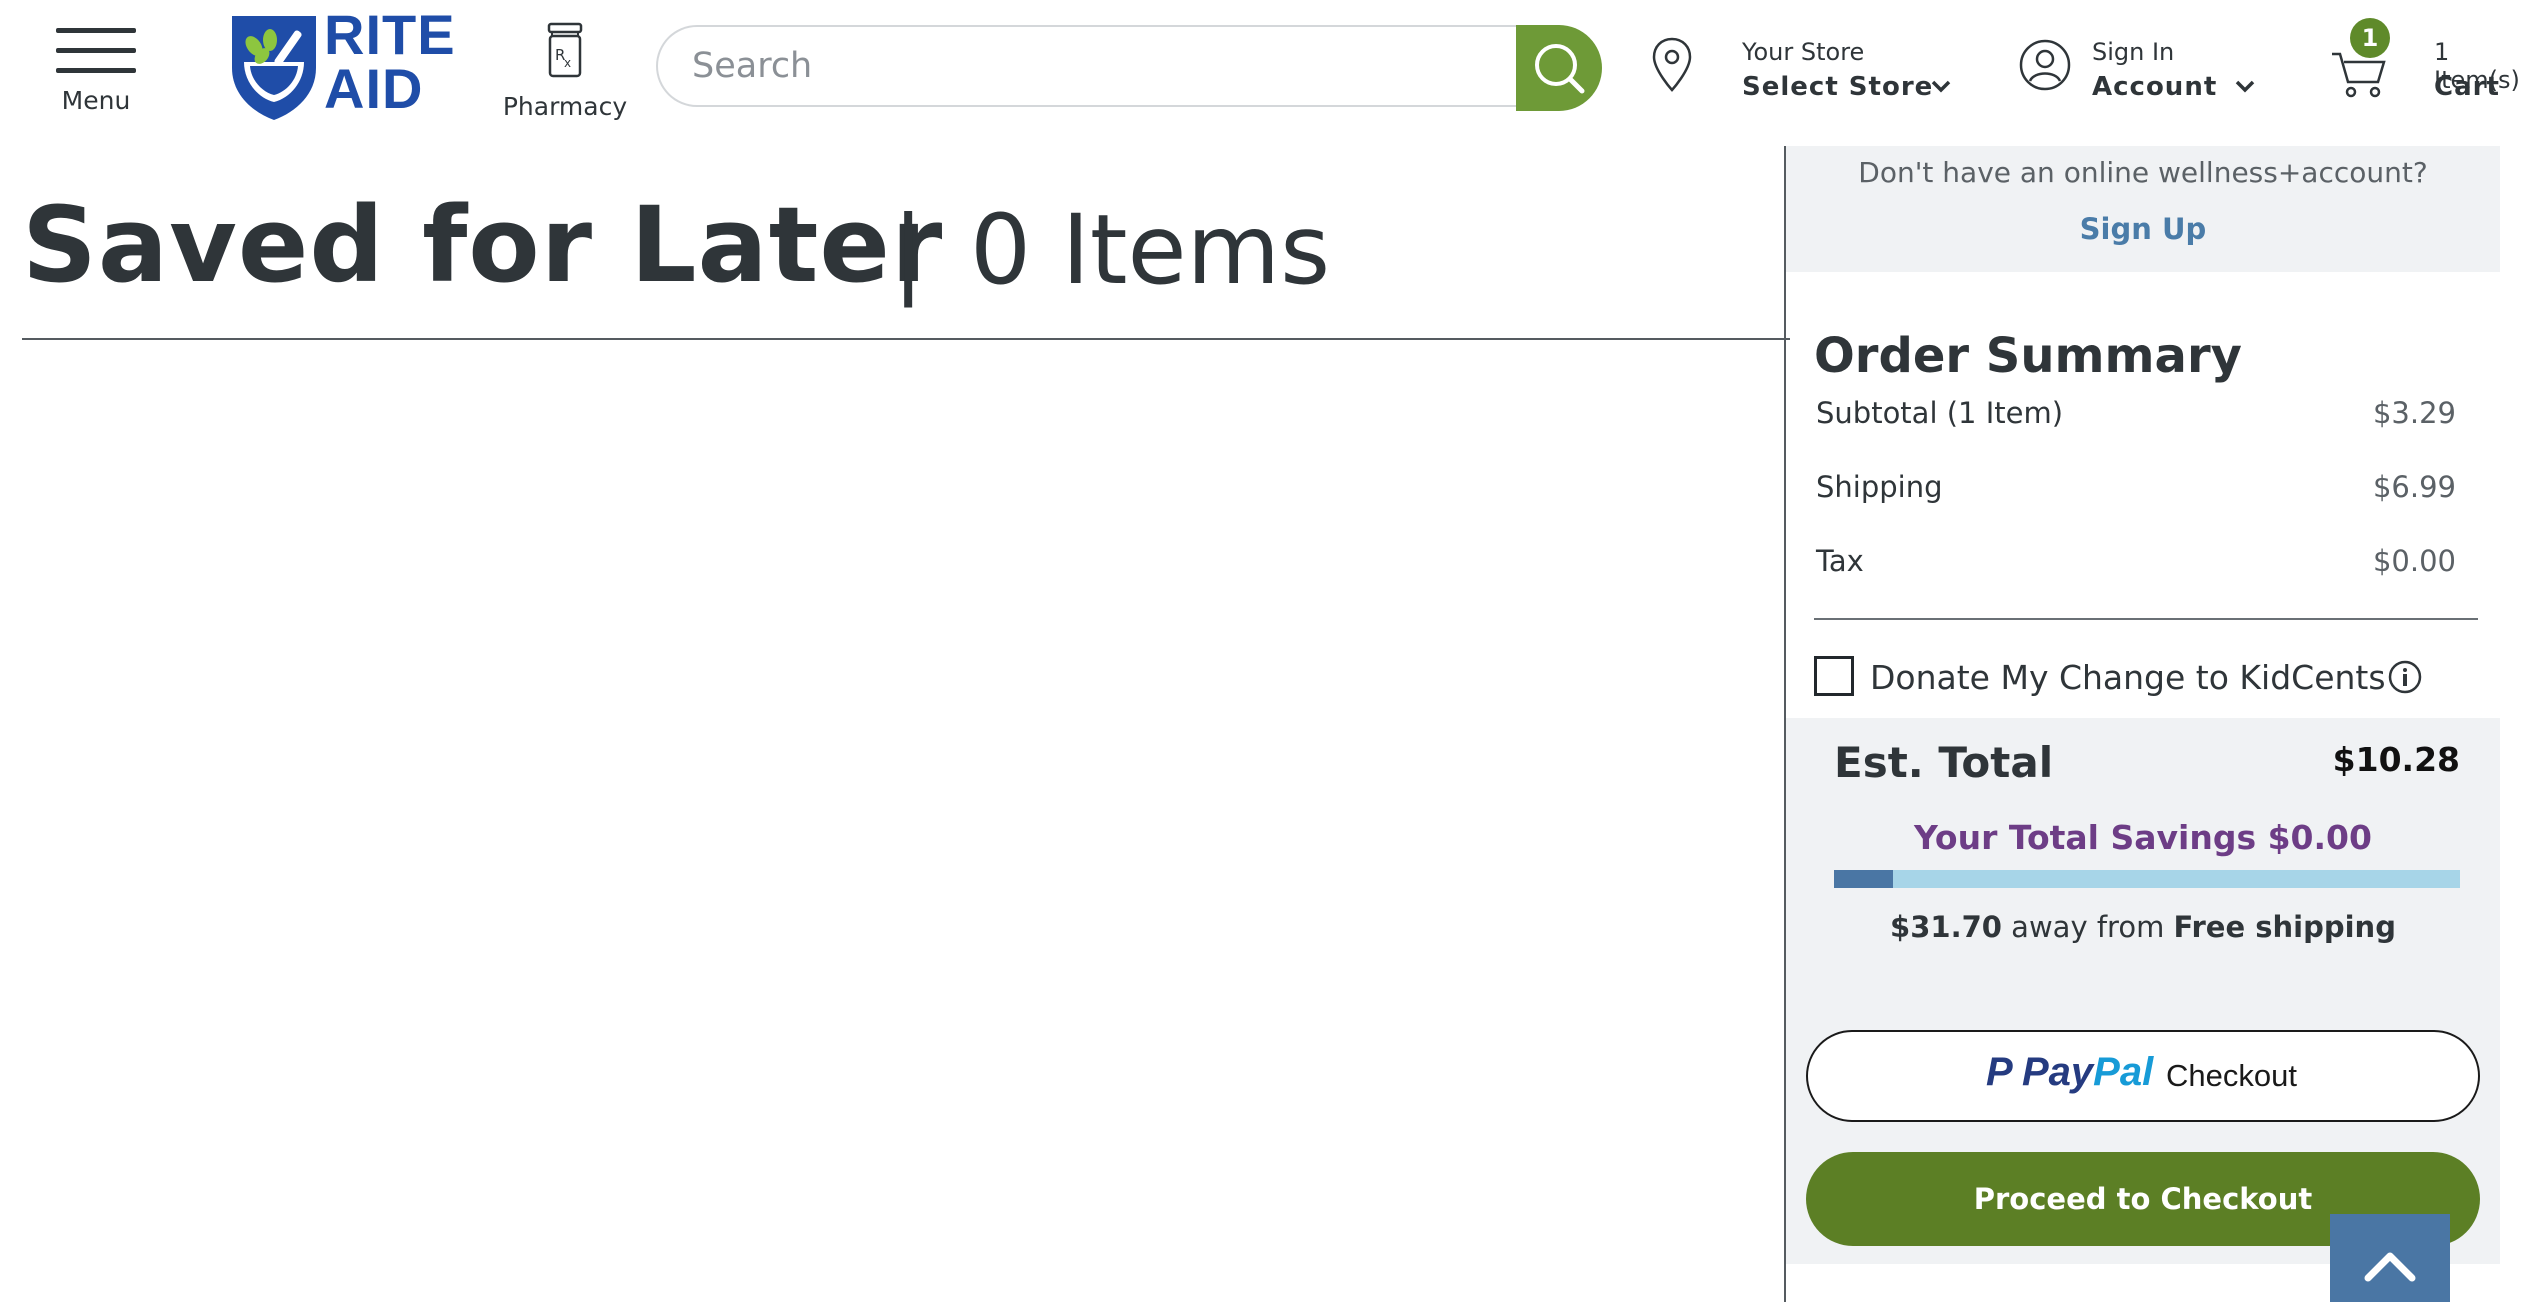 The image size is (2542, 1306). What do you see at coordinates (2143, 172) in the screenshot?
I see `signup-prompt-text: Don't have an online wellness+account?` at bounding box center [2143, 172].